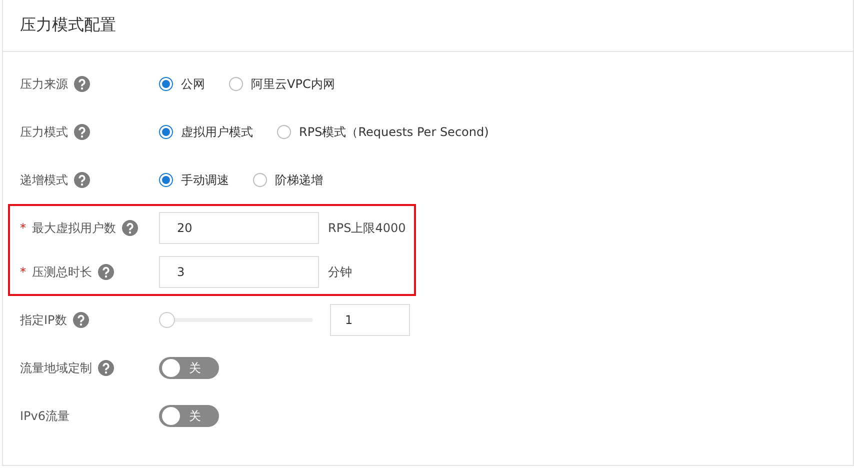 The width and height of the screenshot is (854, 472). I want to click on slider-thumb, so click(167, 320).